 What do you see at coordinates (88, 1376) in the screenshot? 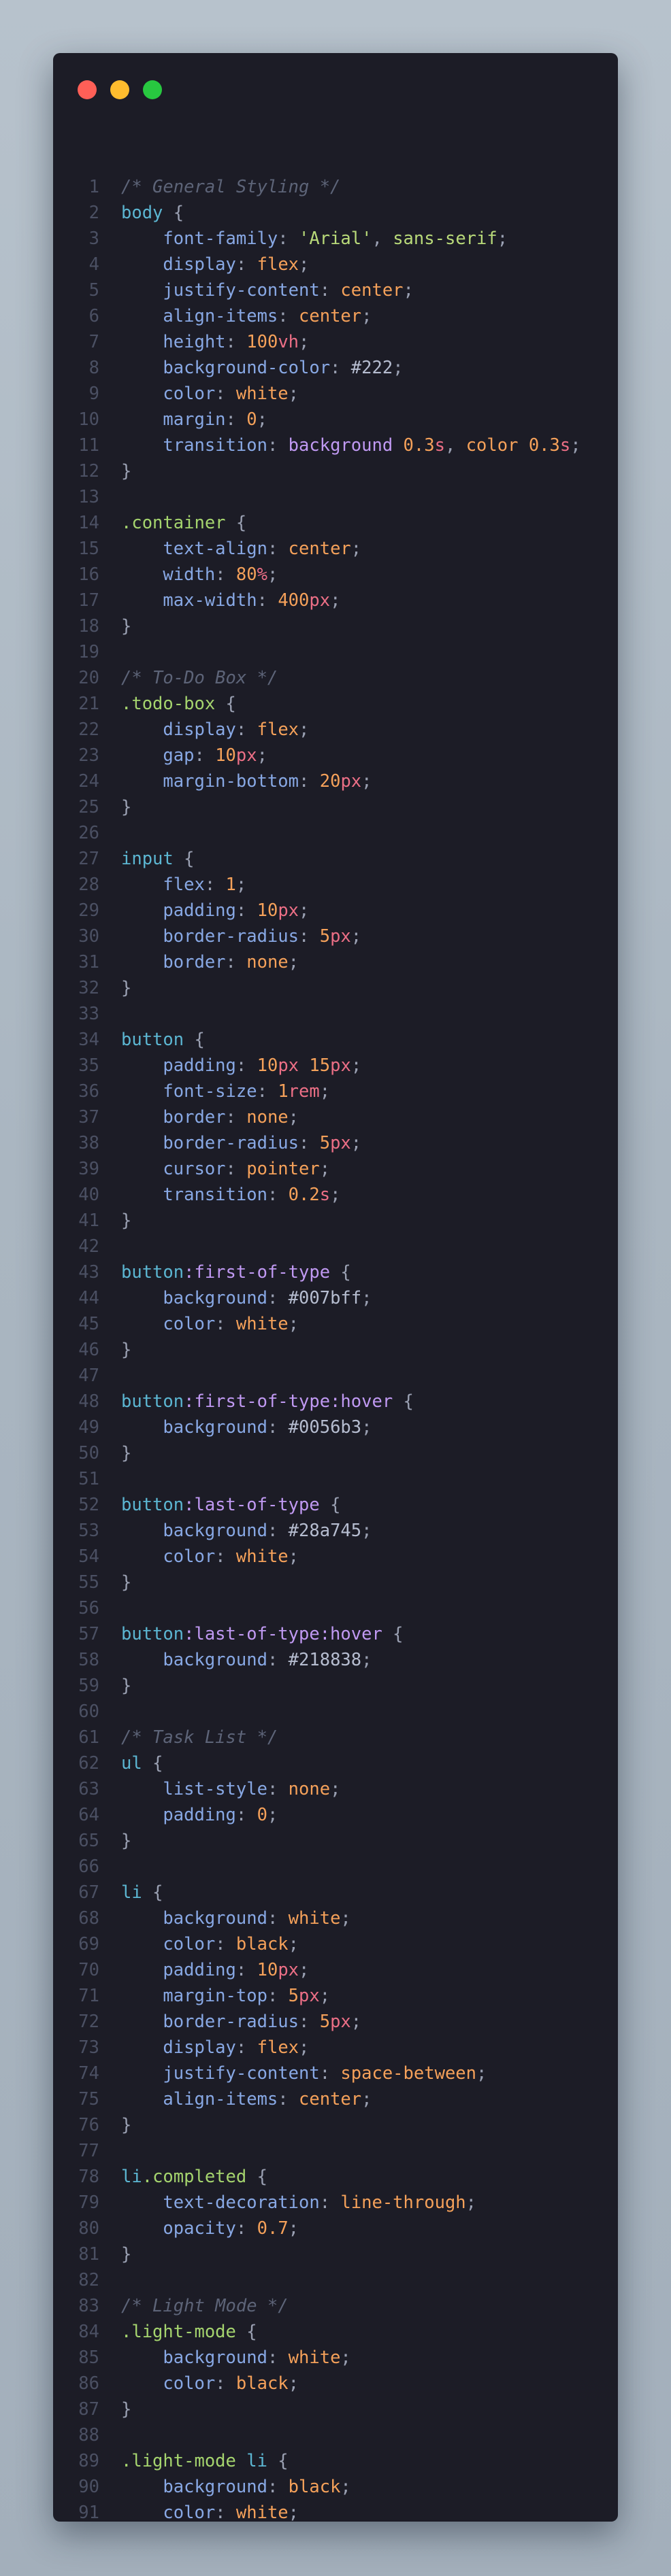
I see `line-number: 47` at bounding box center [88, 1376].